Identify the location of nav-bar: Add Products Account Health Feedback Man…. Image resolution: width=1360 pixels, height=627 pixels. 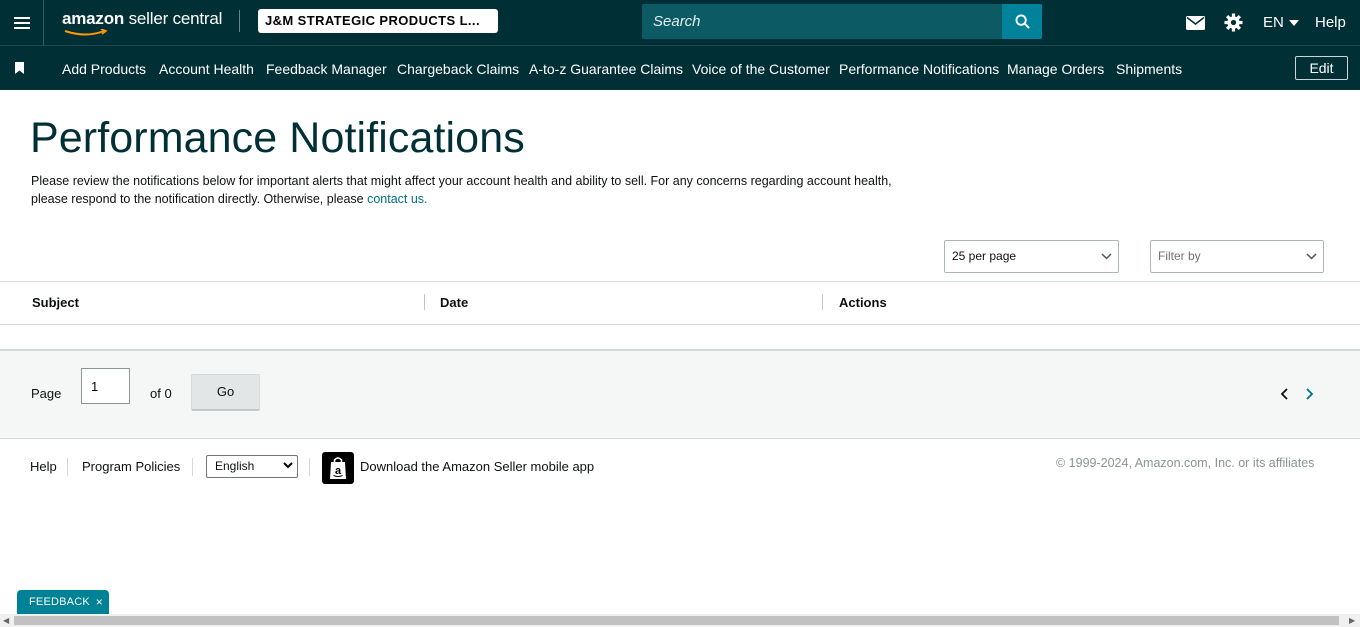
(680, 67).